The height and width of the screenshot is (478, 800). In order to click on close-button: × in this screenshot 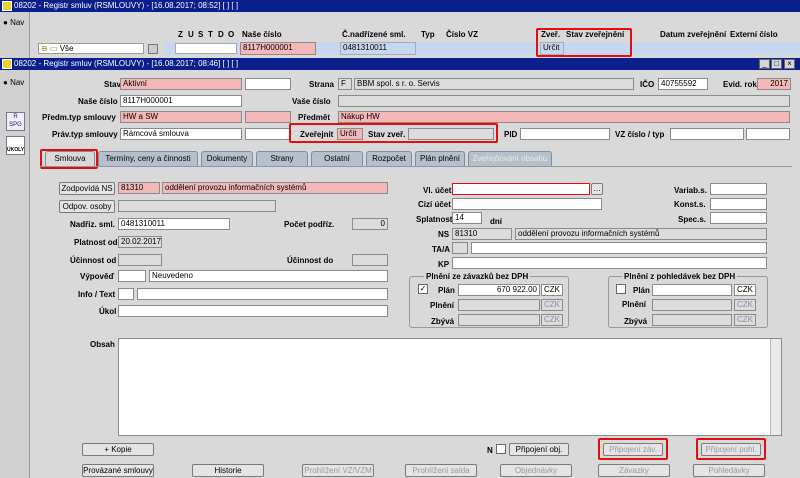, I will do `click(789, 64)`.